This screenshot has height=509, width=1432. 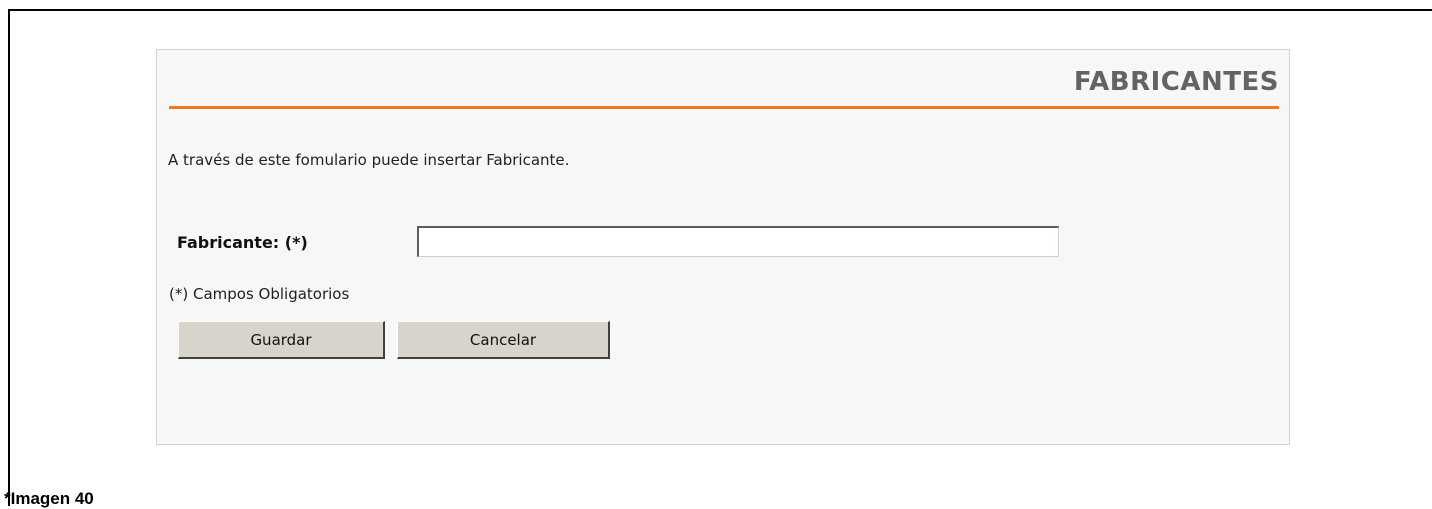 I want to click on fabricante-label: Fabricante: (*), so click(x=242, y=242).